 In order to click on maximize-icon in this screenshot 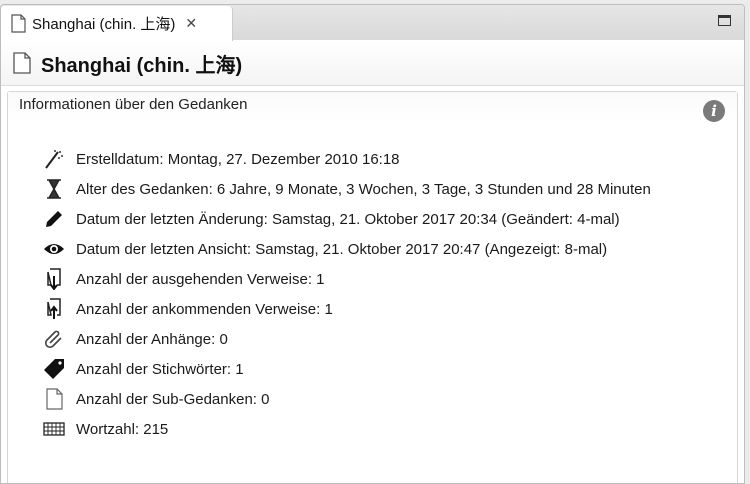, I will do `click(724, 20)`.